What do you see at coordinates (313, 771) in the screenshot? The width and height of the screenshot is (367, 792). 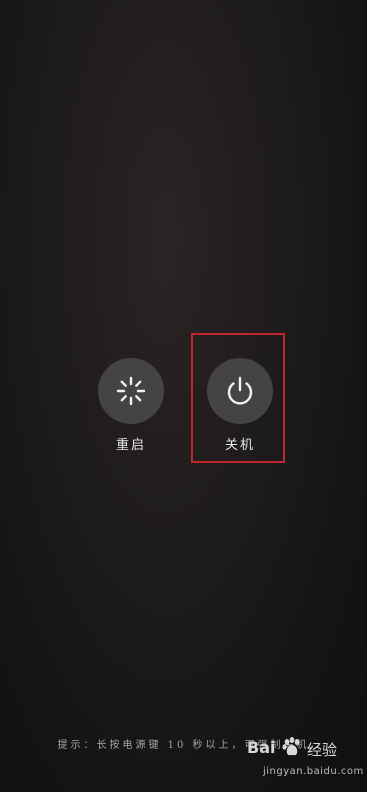 I see `watermark-domain: jingyan.baidu.com` at bounding box center [313, 771].